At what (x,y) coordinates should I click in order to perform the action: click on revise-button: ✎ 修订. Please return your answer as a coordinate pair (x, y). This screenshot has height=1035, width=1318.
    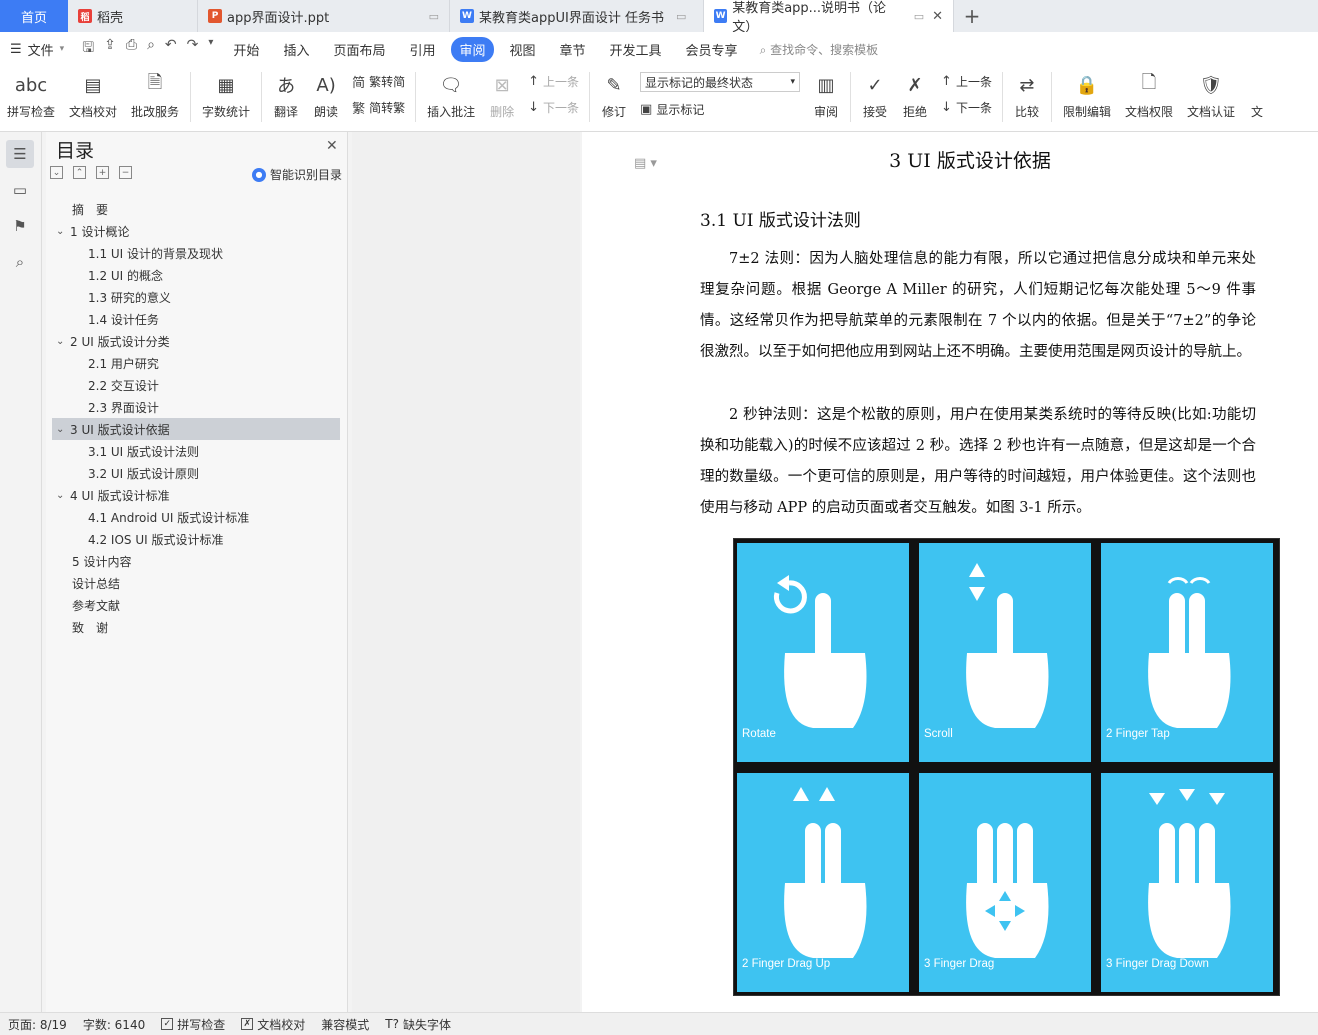
    Looking at the image, I should click on (614, 96).